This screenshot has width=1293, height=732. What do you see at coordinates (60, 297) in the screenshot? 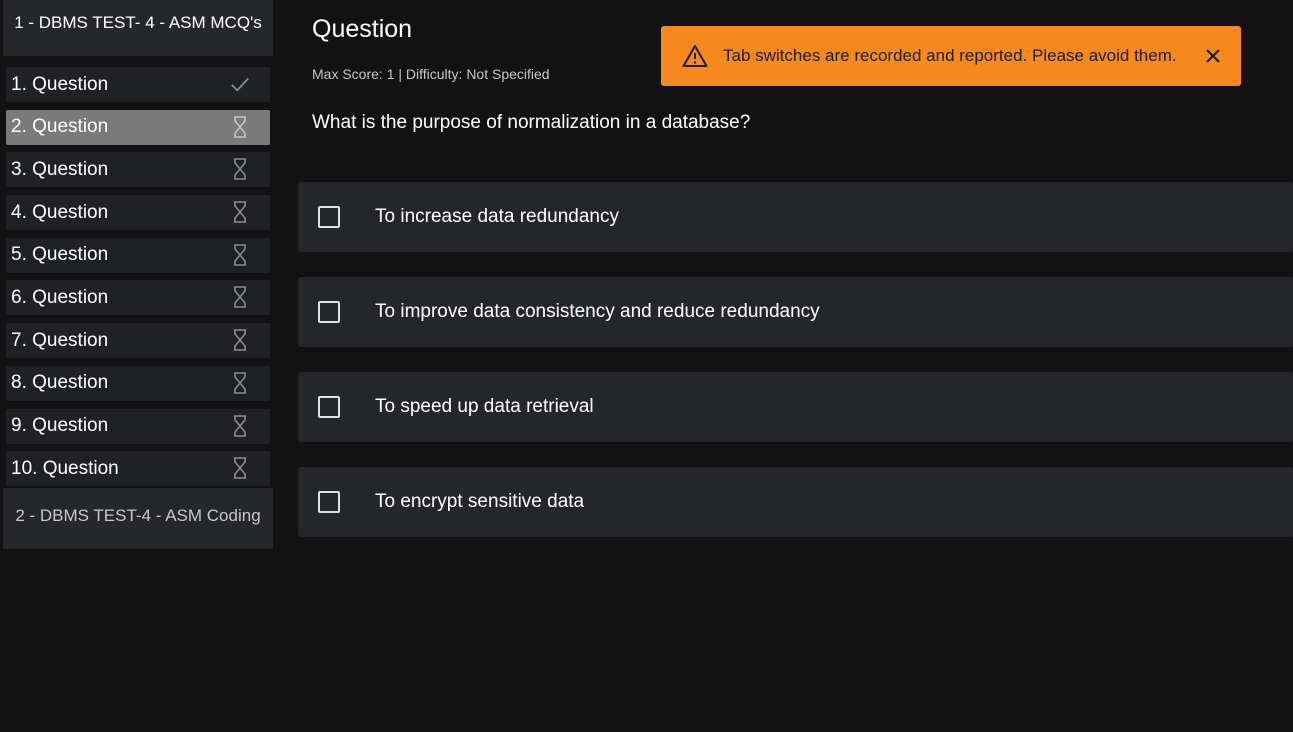
I see `question-label: 6. Question` at bounding box center [60, 297].